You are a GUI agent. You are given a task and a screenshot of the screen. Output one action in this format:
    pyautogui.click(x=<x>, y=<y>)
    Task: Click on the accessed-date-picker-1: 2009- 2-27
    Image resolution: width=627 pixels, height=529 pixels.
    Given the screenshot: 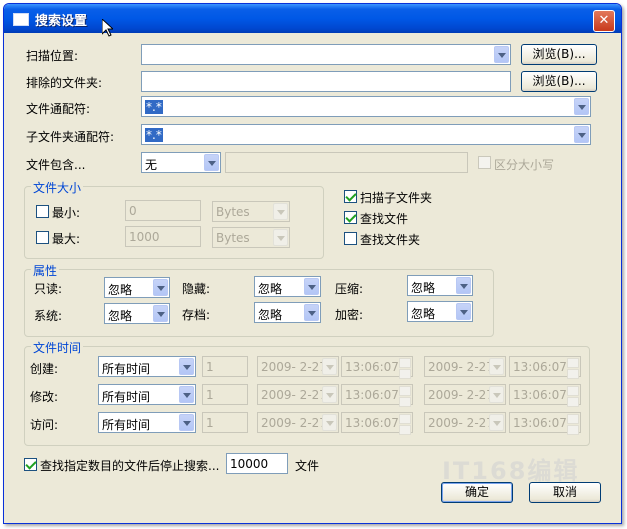 What is the action you would take?
    pyautogui.click(x=298, y=422)
    